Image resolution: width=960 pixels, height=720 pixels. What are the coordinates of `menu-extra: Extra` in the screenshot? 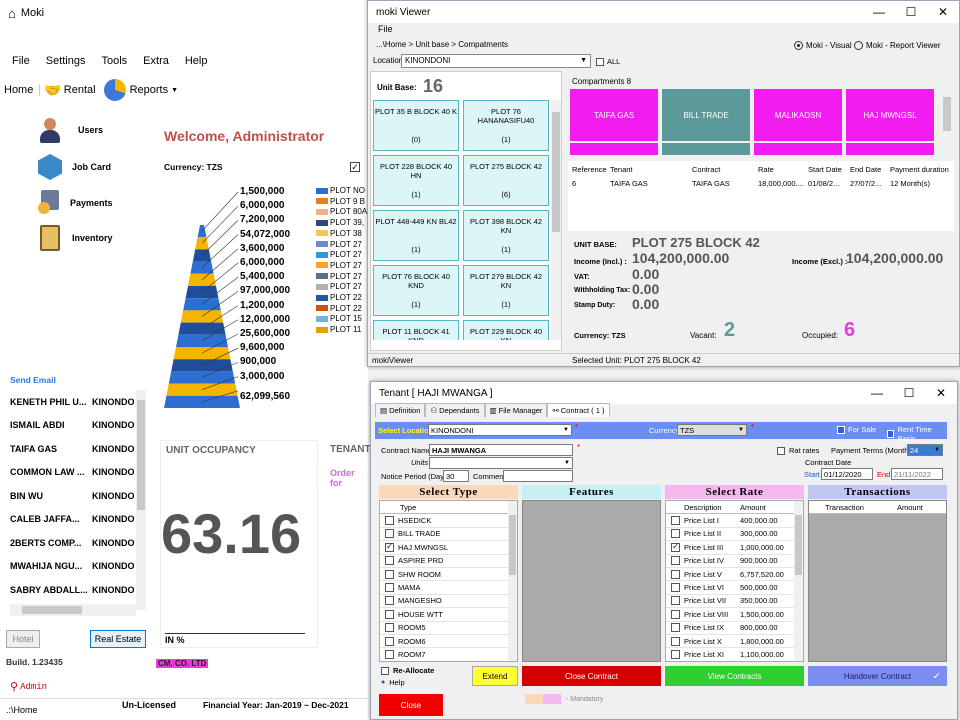 It's located at (156, 61).